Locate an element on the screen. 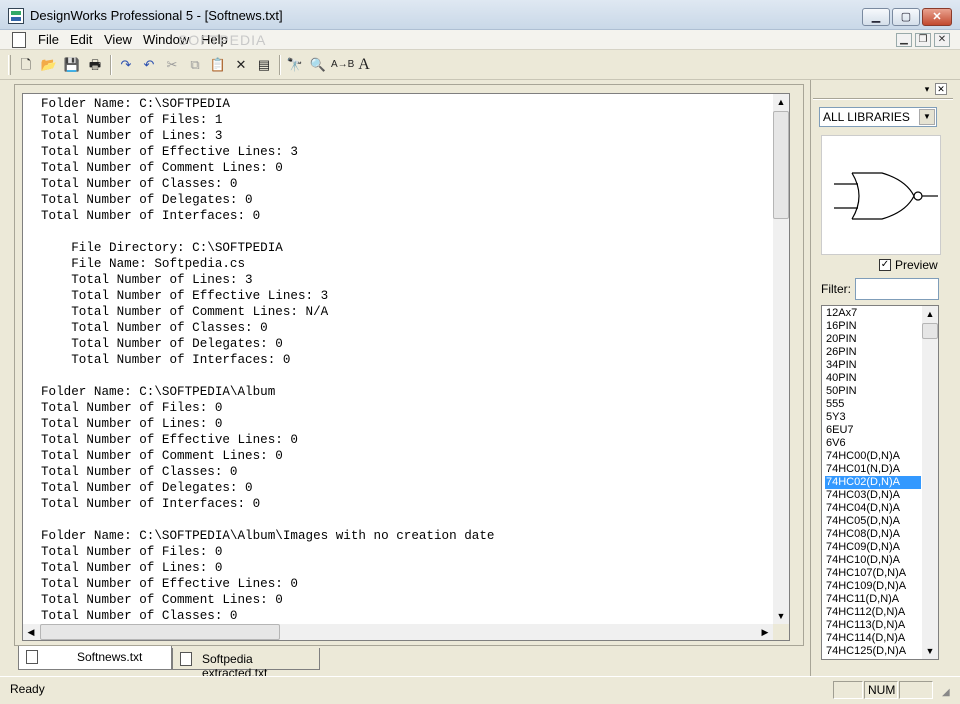 This screenshot has width=960, height=704. preview-checkbox: ✓ is located at coordinates (885, 265).